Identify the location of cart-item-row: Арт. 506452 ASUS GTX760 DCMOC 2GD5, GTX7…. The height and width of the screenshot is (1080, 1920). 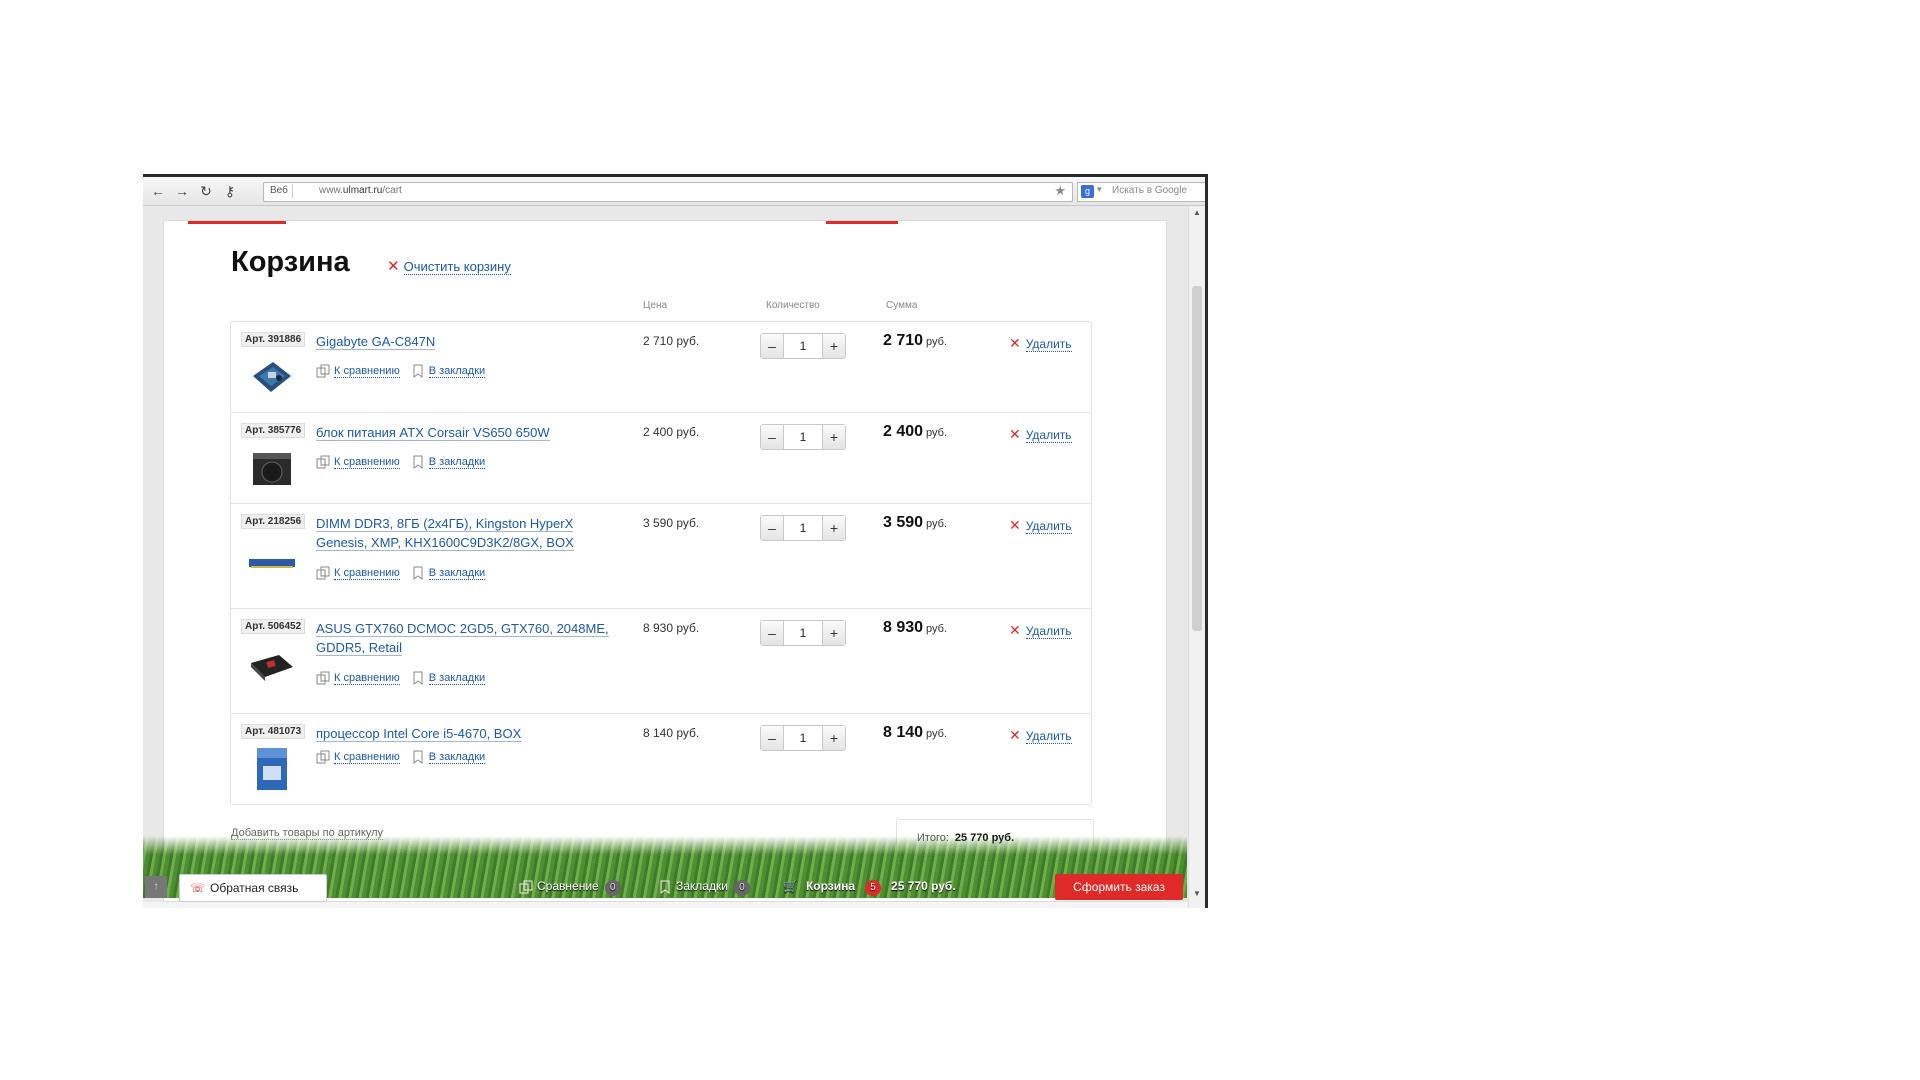
(661, 661).